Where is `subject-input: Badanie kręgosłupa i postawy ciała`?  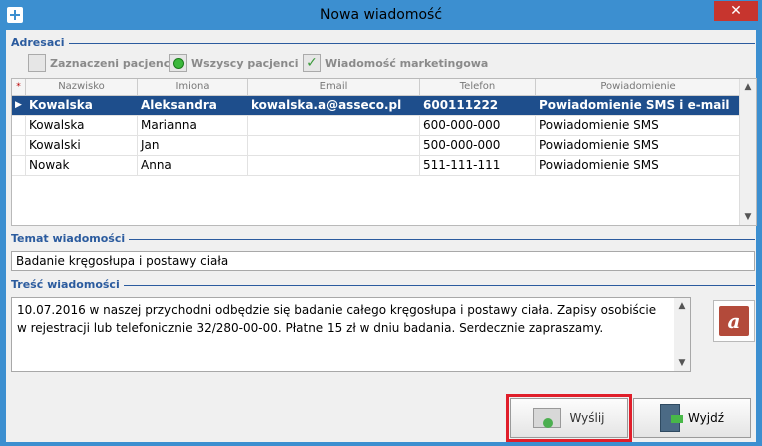 subject-input: Badanie kręgosłupa i postawy ciała is located at coordinates (383, 261).